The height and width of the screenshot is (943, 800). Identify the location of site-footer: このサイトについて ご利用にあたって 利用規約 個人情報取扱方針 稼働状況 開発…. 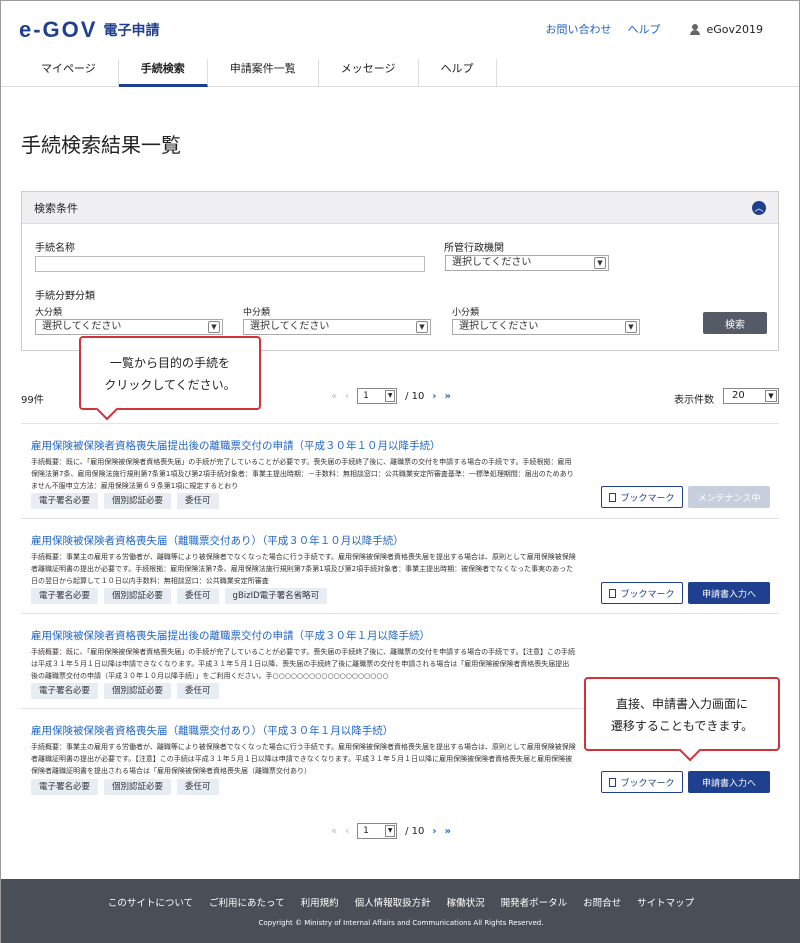
(400, 911).